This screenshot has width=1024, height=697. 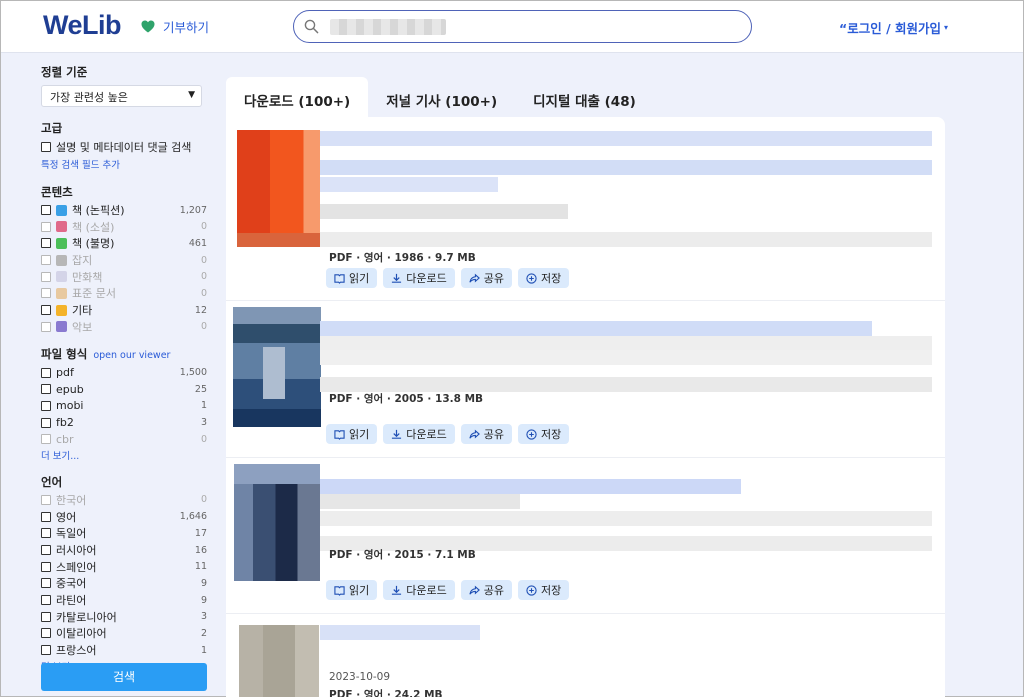 I want to click on search-bar, so click(x=522, y=26).